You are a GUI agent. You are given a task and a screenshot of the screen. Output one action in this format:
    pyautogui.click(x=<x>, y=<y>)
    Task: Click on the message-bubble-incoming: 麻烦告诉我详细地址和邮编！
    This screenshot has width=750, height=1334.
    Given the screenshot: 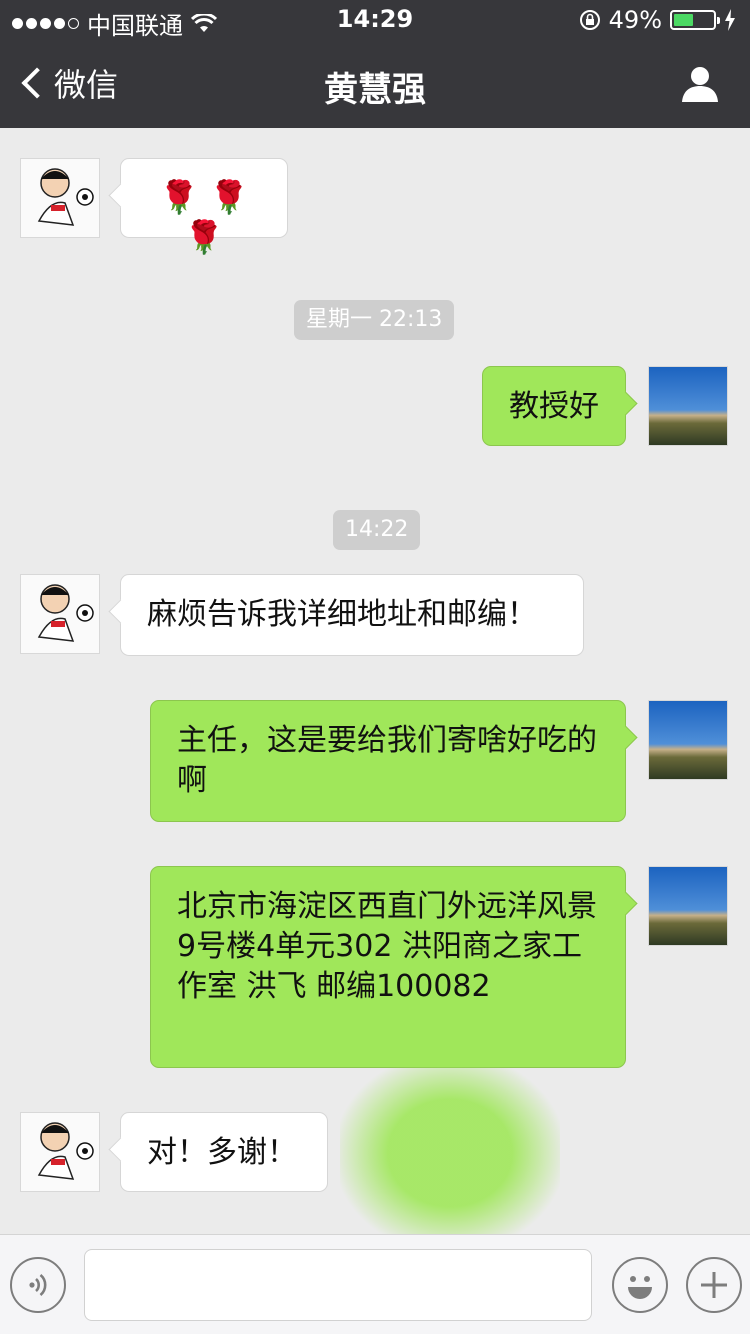 What is the action you would take?
    pyautogui.click(x=352, y=615)
    